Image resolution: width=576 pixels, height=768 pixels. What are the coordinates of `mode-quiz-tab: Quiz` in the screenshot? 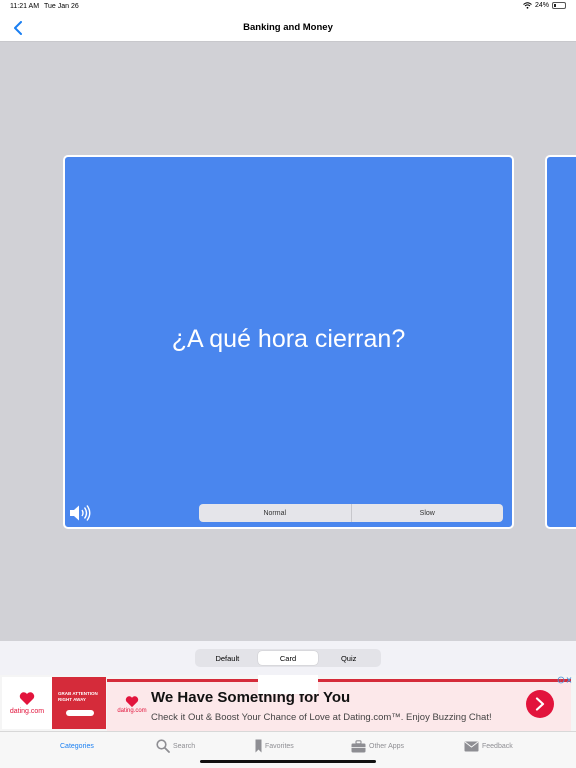 It's located at (348, 658).